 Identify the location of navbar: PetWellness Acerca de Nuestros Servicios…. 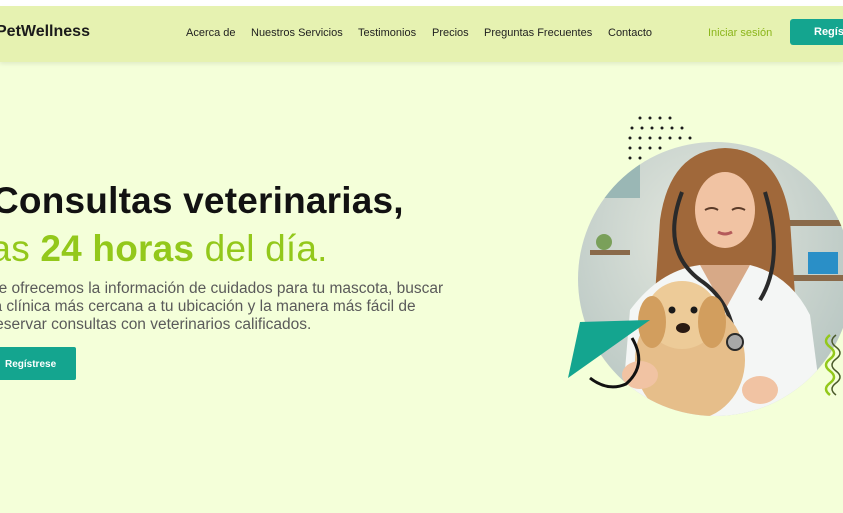
(421, 34).